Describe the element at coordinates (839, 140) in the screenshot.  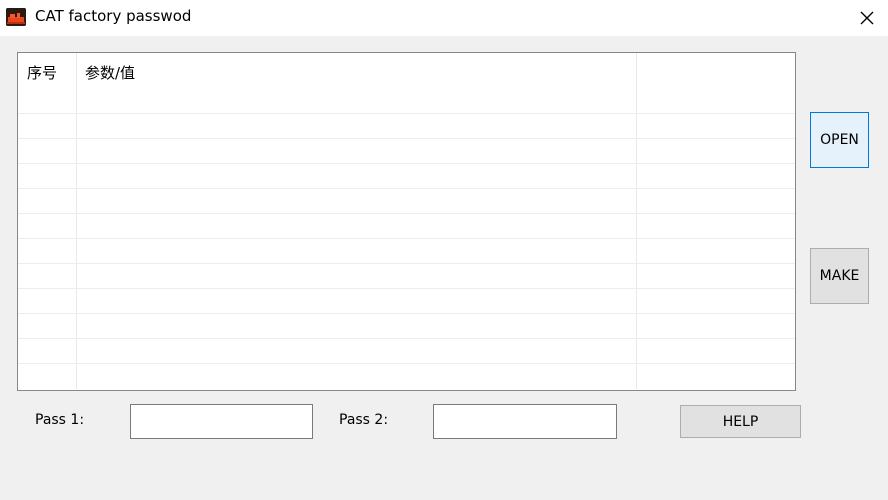
I see `open-button: OPEN` at that location.